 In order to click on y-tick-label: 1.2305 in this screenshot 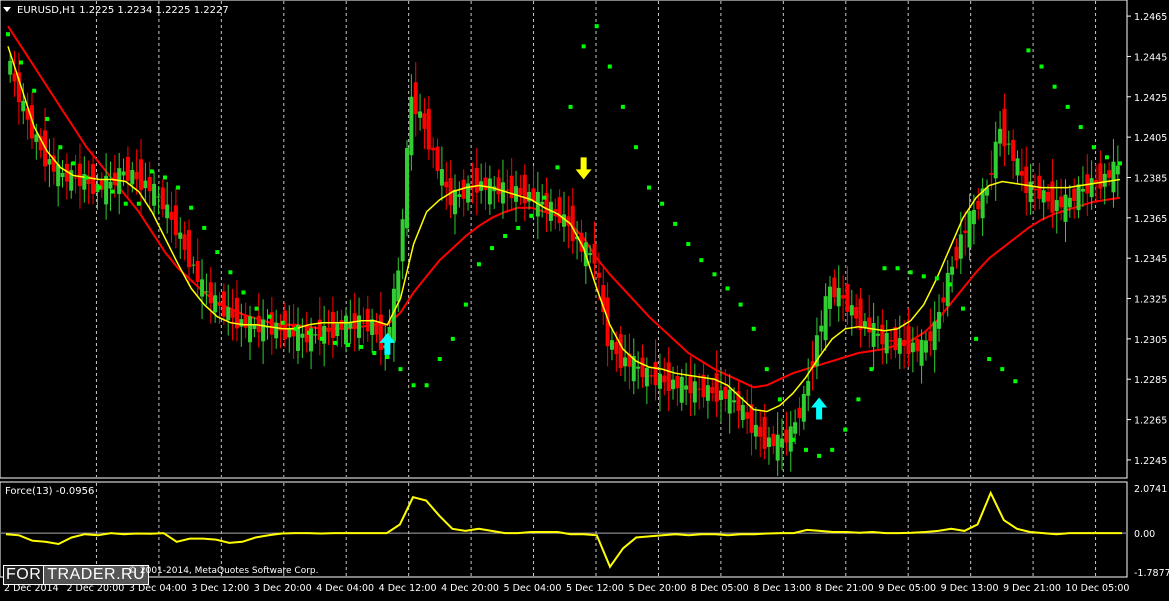, I will do `click(1150, 340)`.